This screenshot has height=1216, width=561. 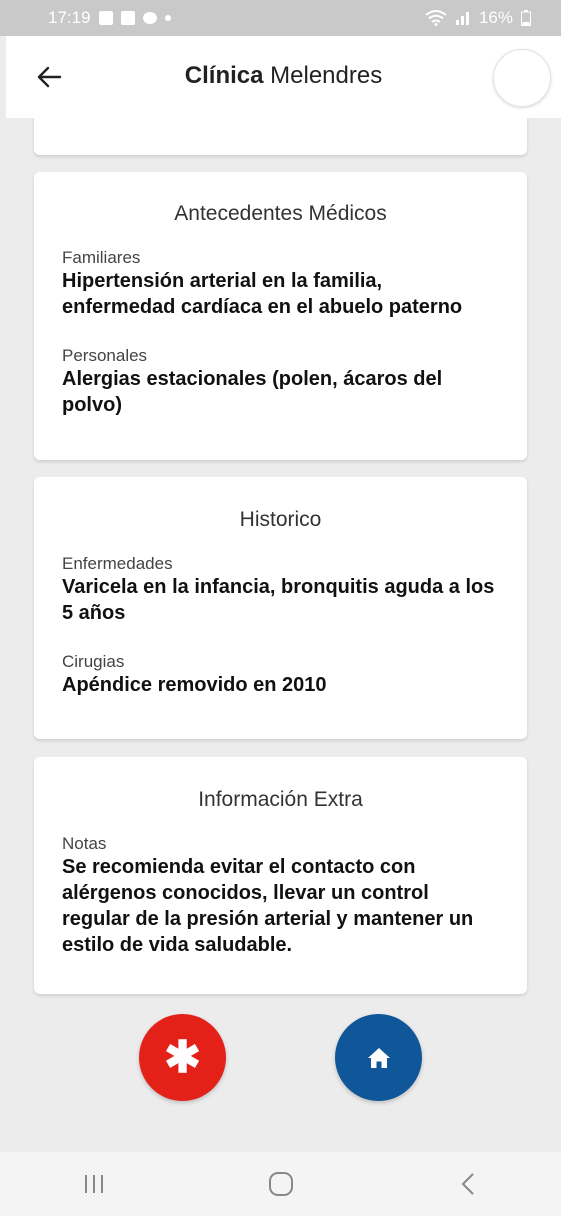 I want to click on recents-icon, so click(x=93, y=1184).